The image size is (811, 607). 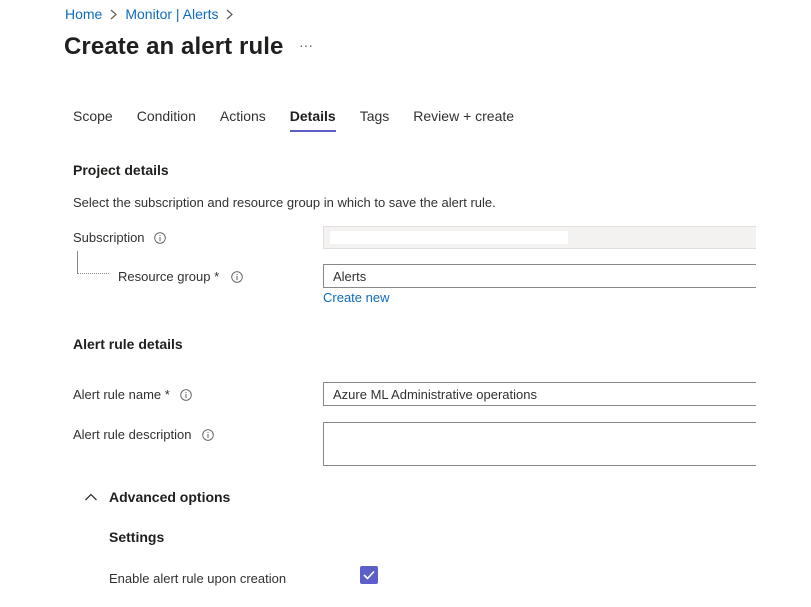 What do you see at coordinates (77, 262) in the screenshot?
I see `tree-connector-line` at bounding box center [77, 262].